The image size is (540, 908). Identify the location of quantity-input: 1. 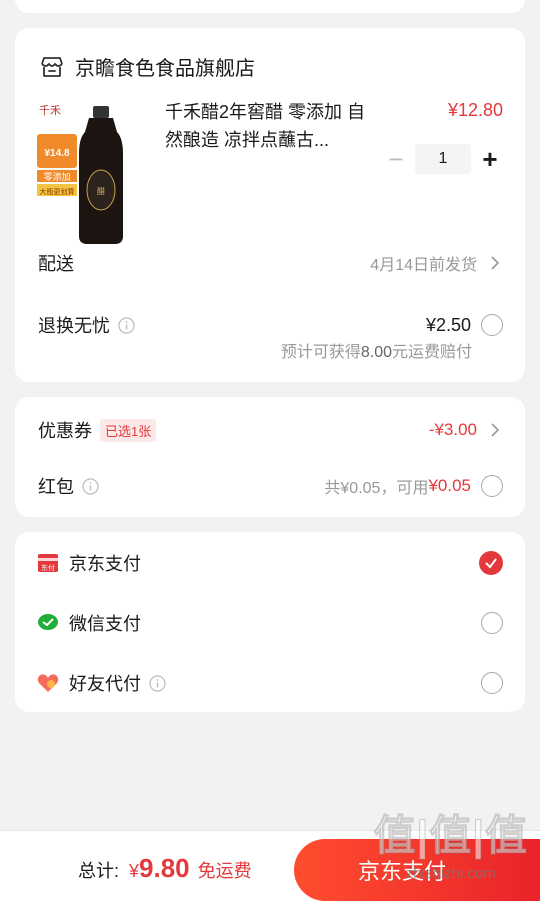
(443, 159).